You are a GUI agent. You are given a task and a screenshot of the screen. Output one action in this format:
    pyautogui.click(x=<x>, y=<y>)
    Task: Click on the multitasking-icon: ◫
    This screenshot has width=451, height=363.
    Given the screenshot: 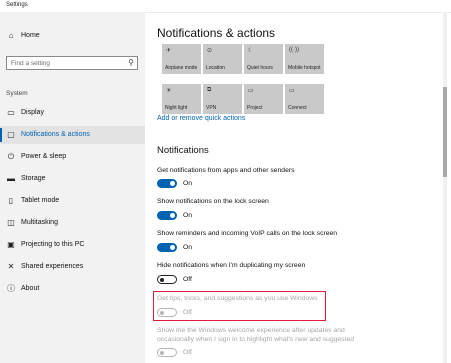 What is the action you would take?
    pyautogui.click(x=11, y=222)
    